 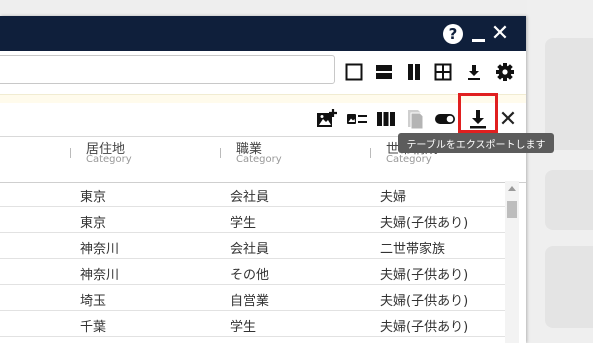 I want to click on settings-gear-icon, so click(x=505, y=72).